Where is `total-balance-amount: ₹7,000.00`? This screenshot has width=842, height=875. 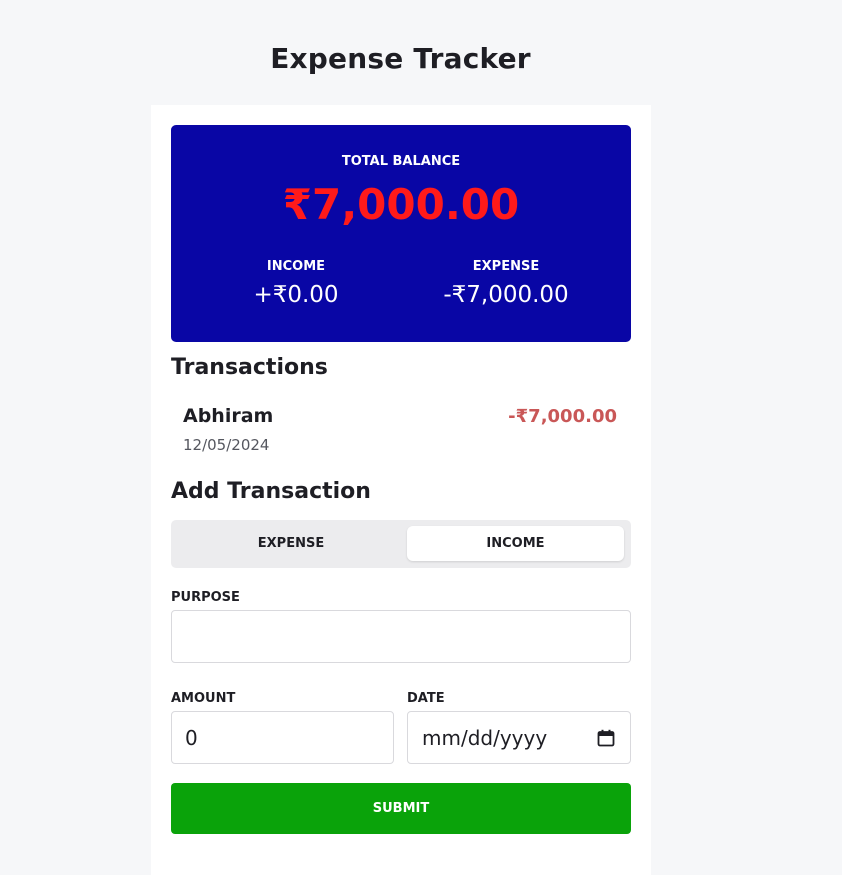 total-balance-amount: ₹7,000.00 is located at coordinates (401, 204).